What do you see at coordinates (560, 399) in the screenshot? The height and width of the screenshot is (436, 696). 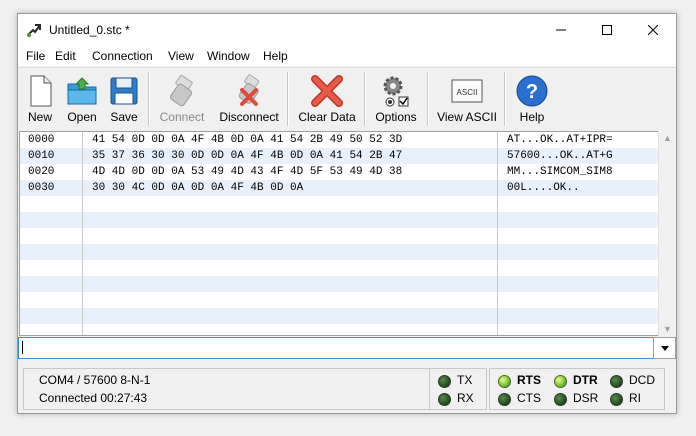 I see `dsr-led-icon` at bounding box center [560, 399].